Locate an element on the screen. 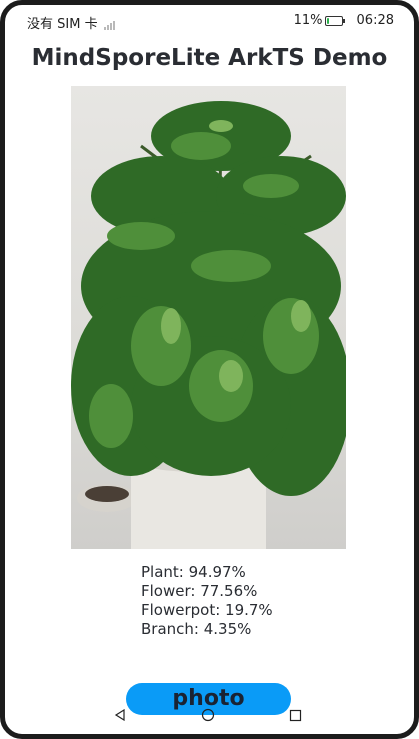  navigation-bar is located at coordinates (209, 716).